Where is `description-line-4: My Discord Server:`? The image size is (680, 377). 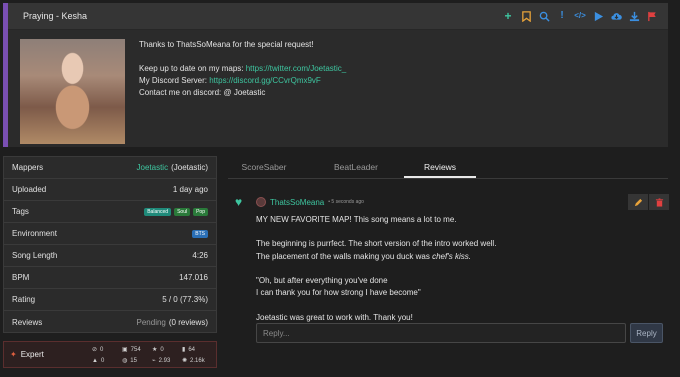 description-line-4: My Discord Server: is located at coordinates (174, 80).